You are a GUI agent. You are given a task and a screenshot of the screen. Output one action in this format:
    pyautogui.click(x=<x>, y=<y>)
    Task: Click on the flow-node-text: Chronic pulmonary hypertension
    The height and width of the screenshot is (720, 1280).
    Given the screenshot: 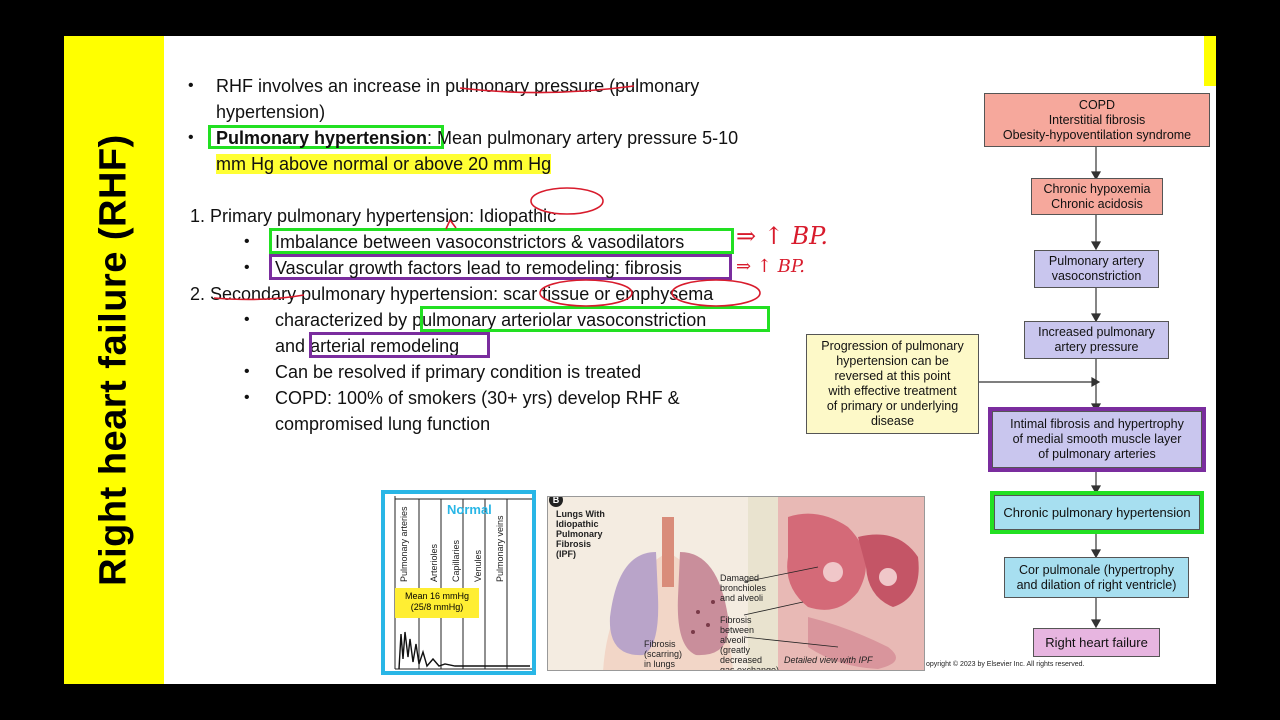 What is the action you would take?
    pyautogui.click(x=1097, y=512)
    